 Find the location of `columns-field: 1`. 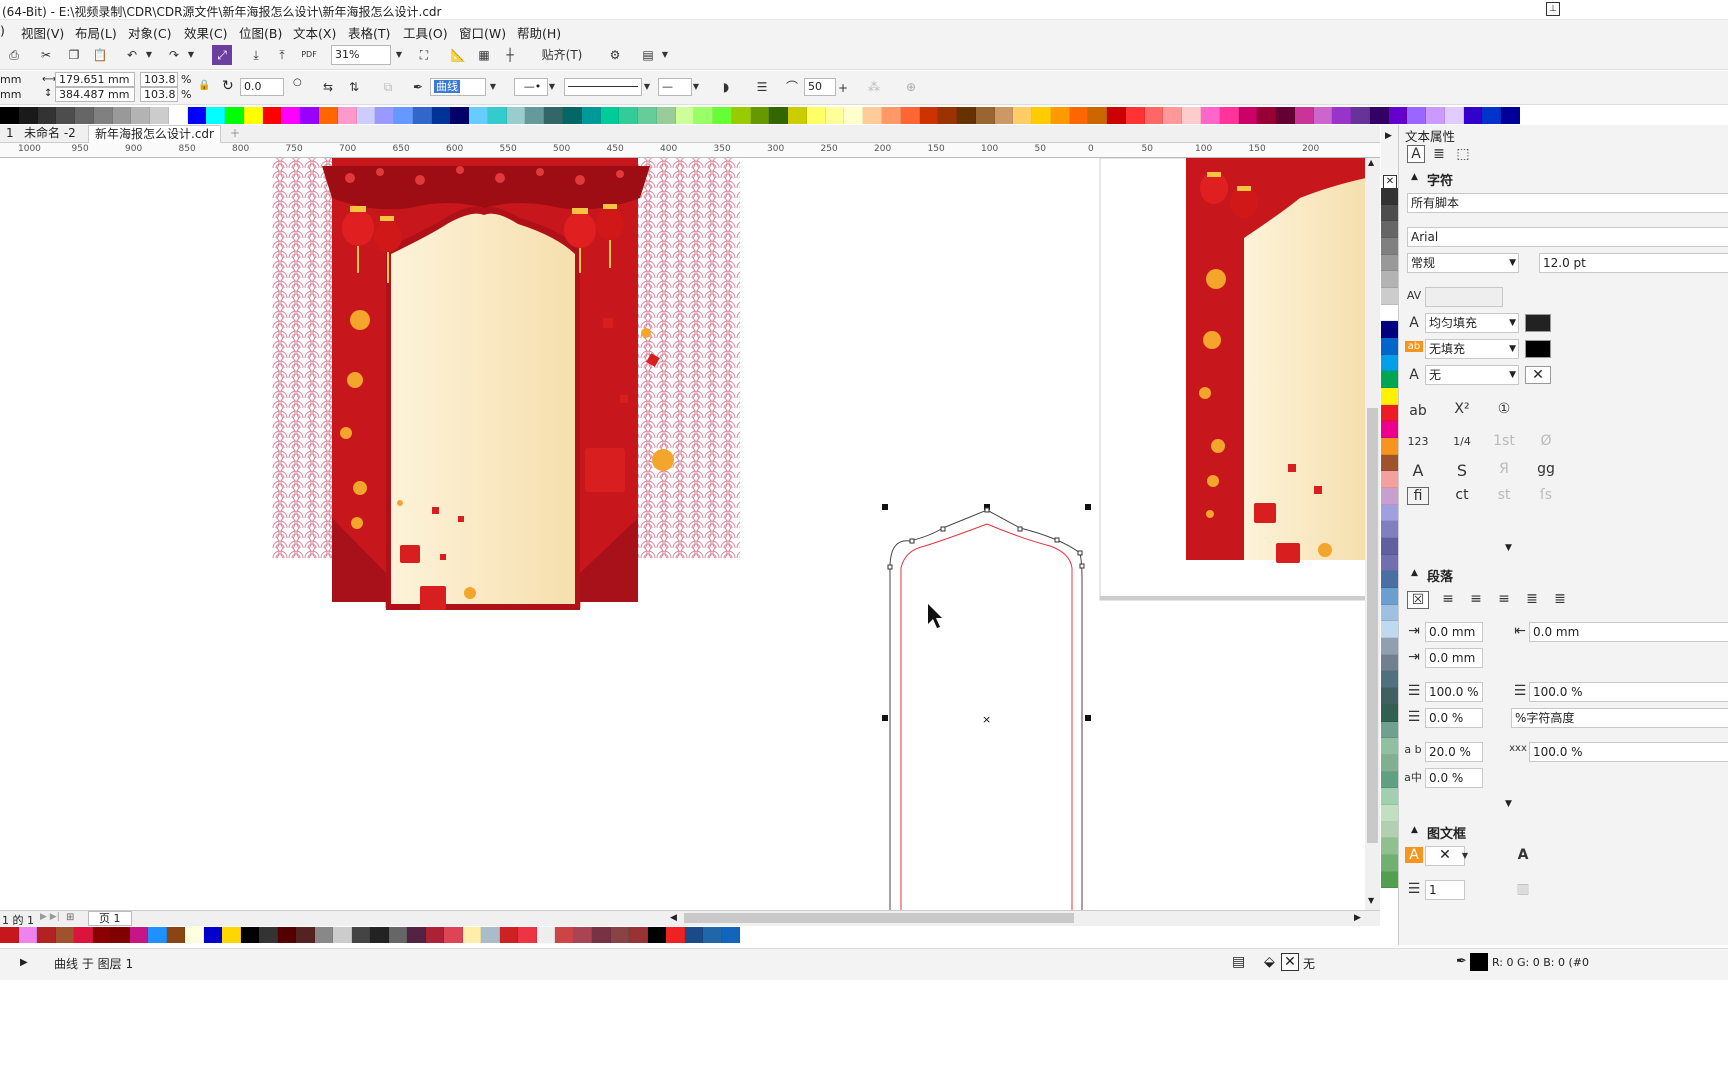

columns-field: 1 is located at coordinates (1445, 890).